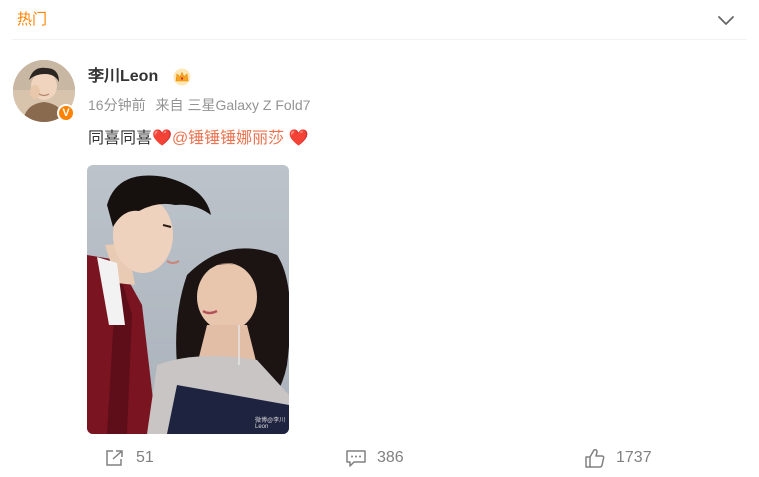 The height and width of the screenshot is (477, 759). What do you see at coordinates (182, 77) in the screenshot?
I see `crown-icon` at bounding box center [182, 77].